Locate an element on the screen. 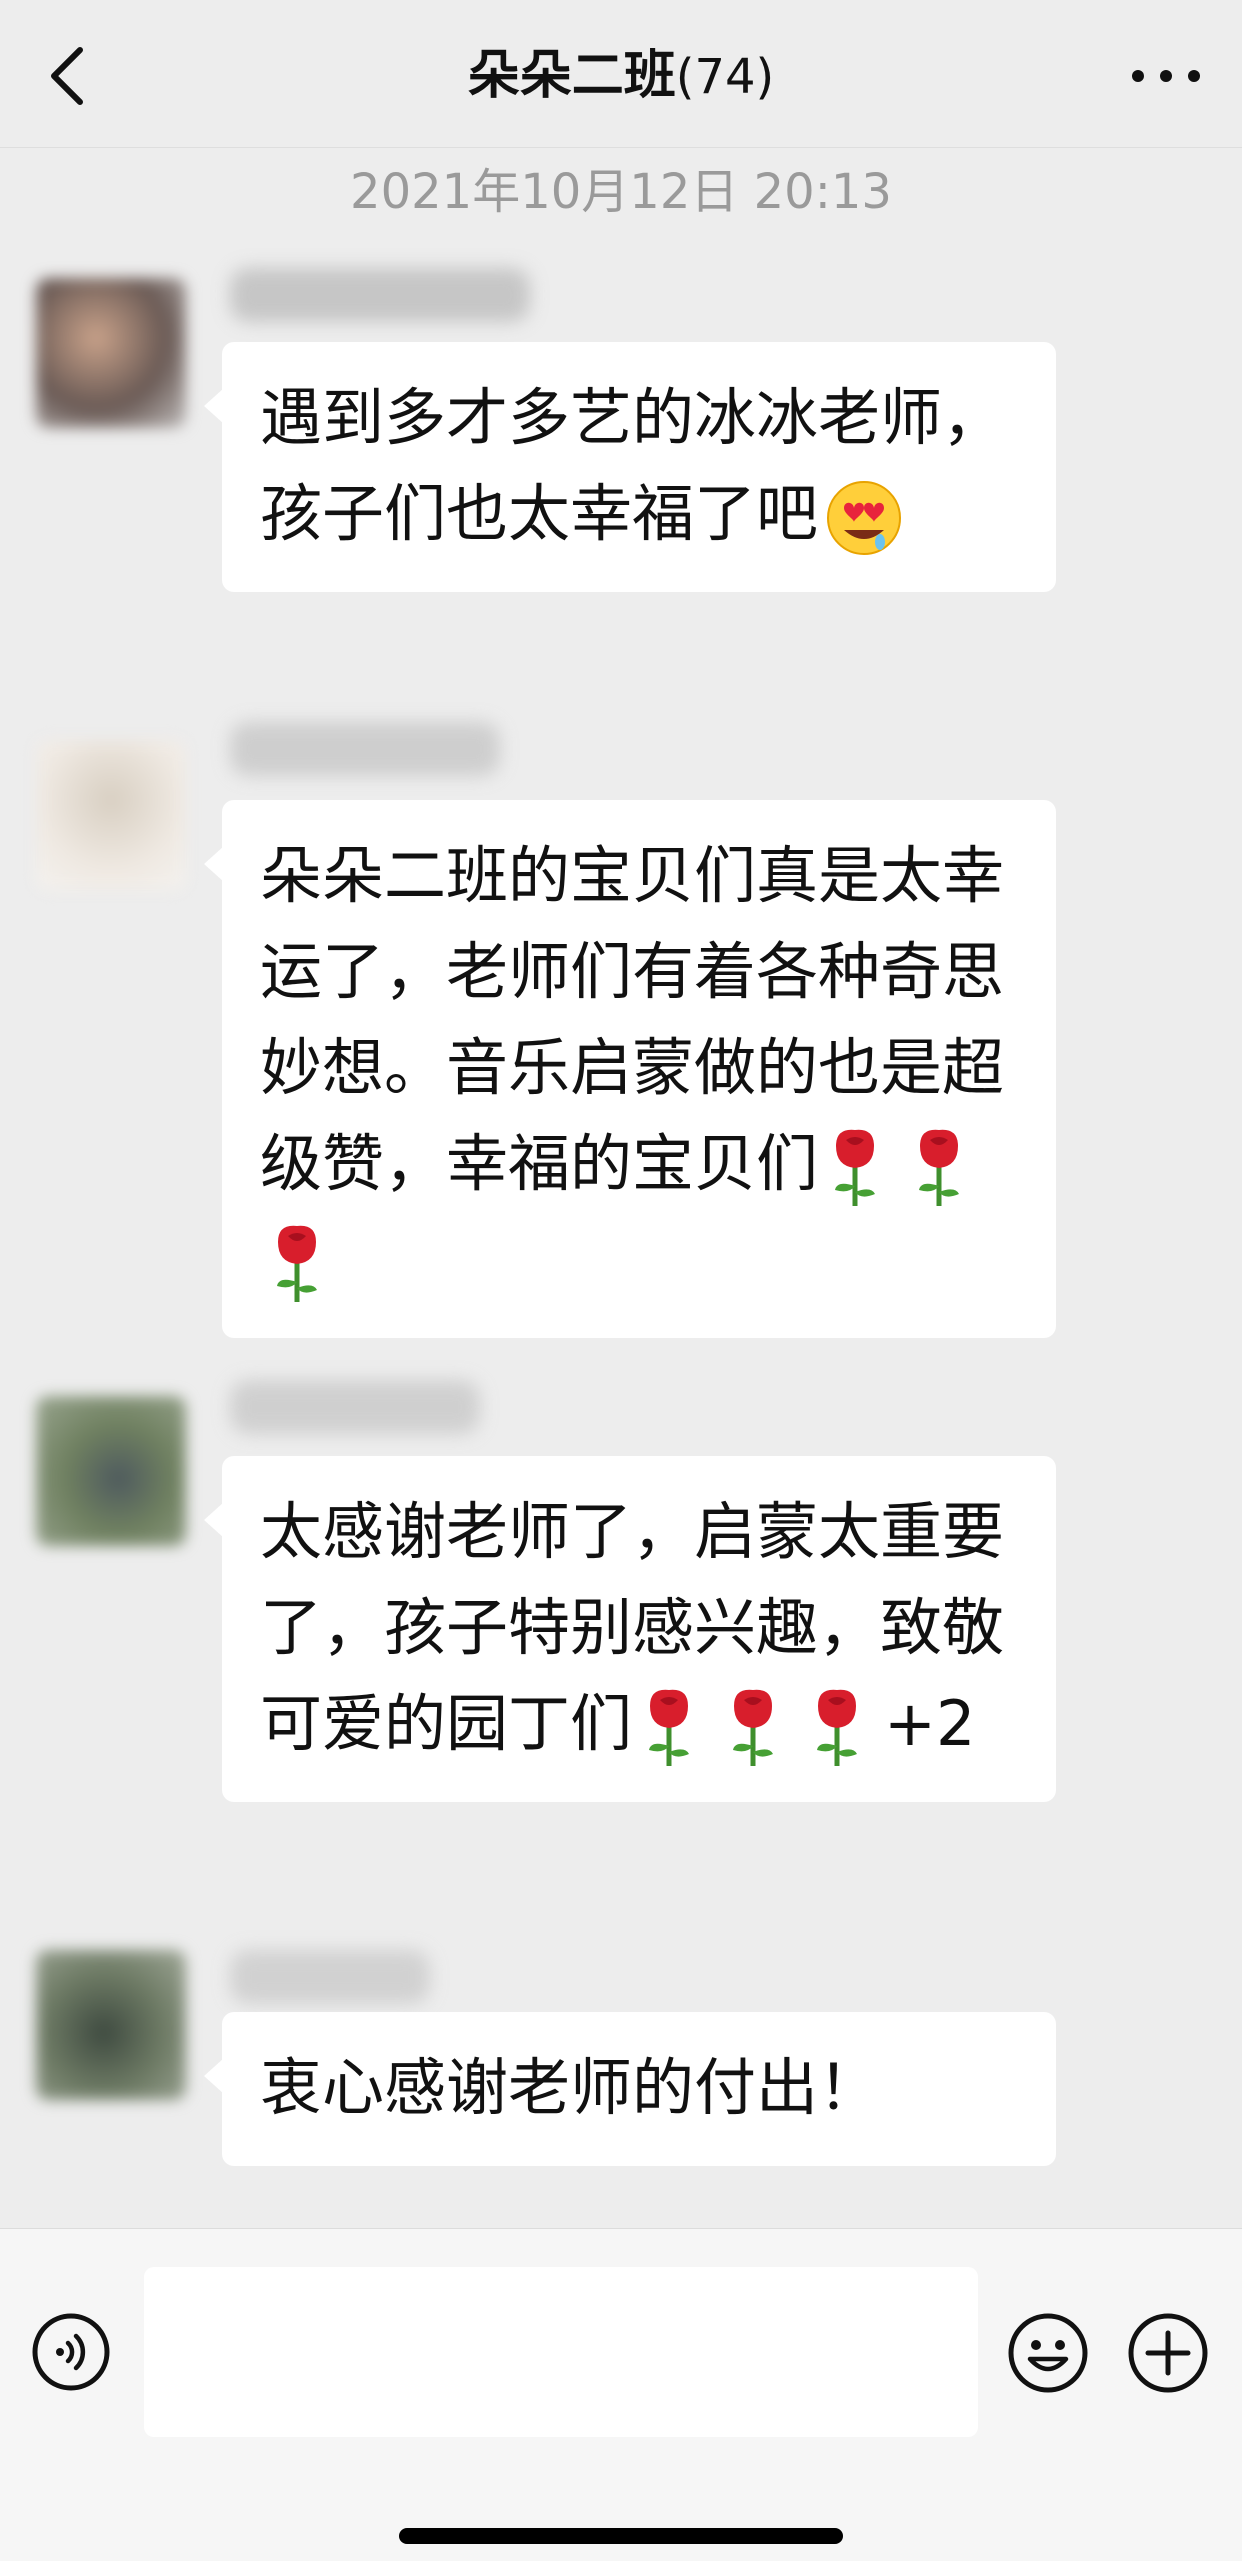 Image resolution: width=1242 pixels, height=2561 pixels. voice-icon is located at coordinates (71, 2352).